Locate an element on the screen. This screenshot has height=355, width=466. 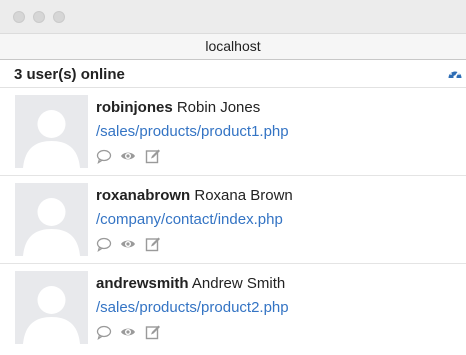
user-name-line: roxanabrown Roxana Brown is located at coordinates (194, 195).